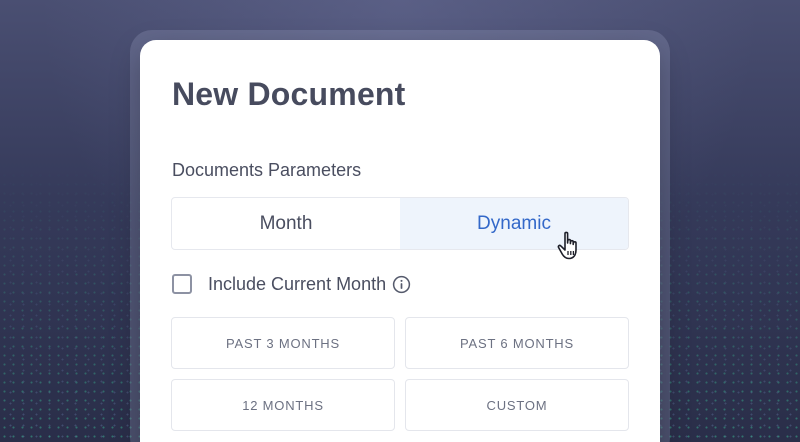 Image resolution: width=800 pixels, height=442 pixels. I want to click on page-title: New Document, so click(289, 94).